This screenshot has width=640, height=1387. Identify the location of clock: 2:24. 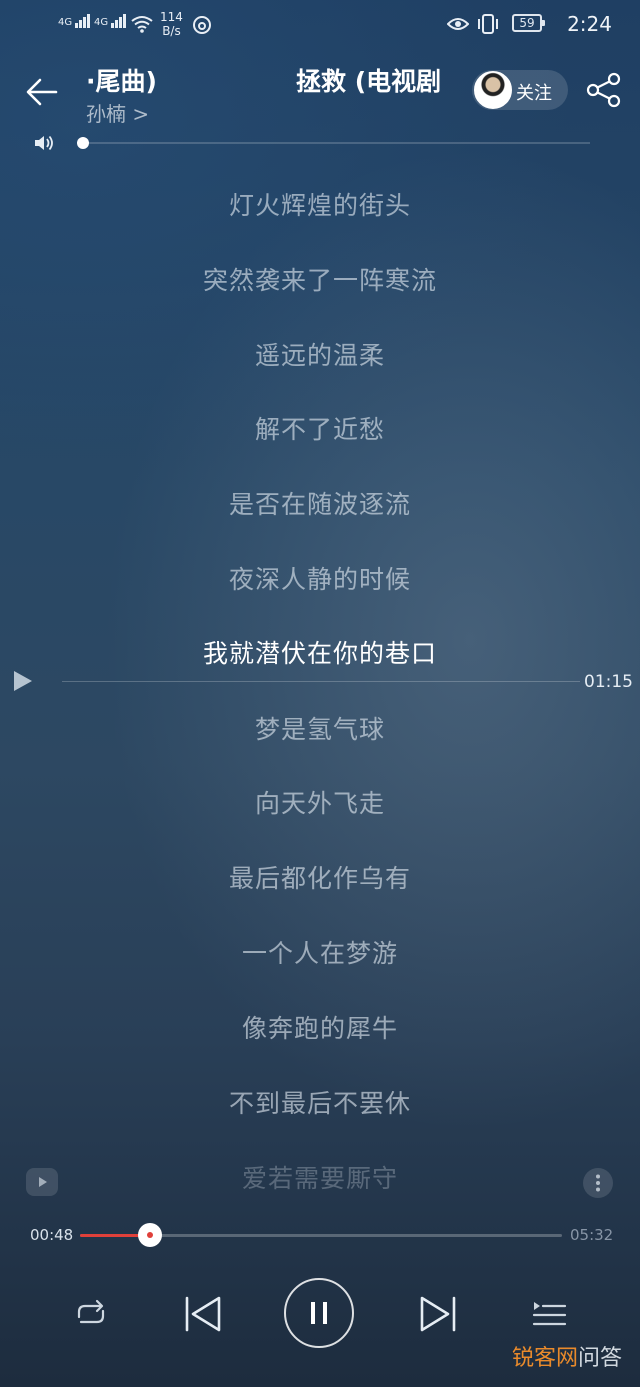
(589, 24).